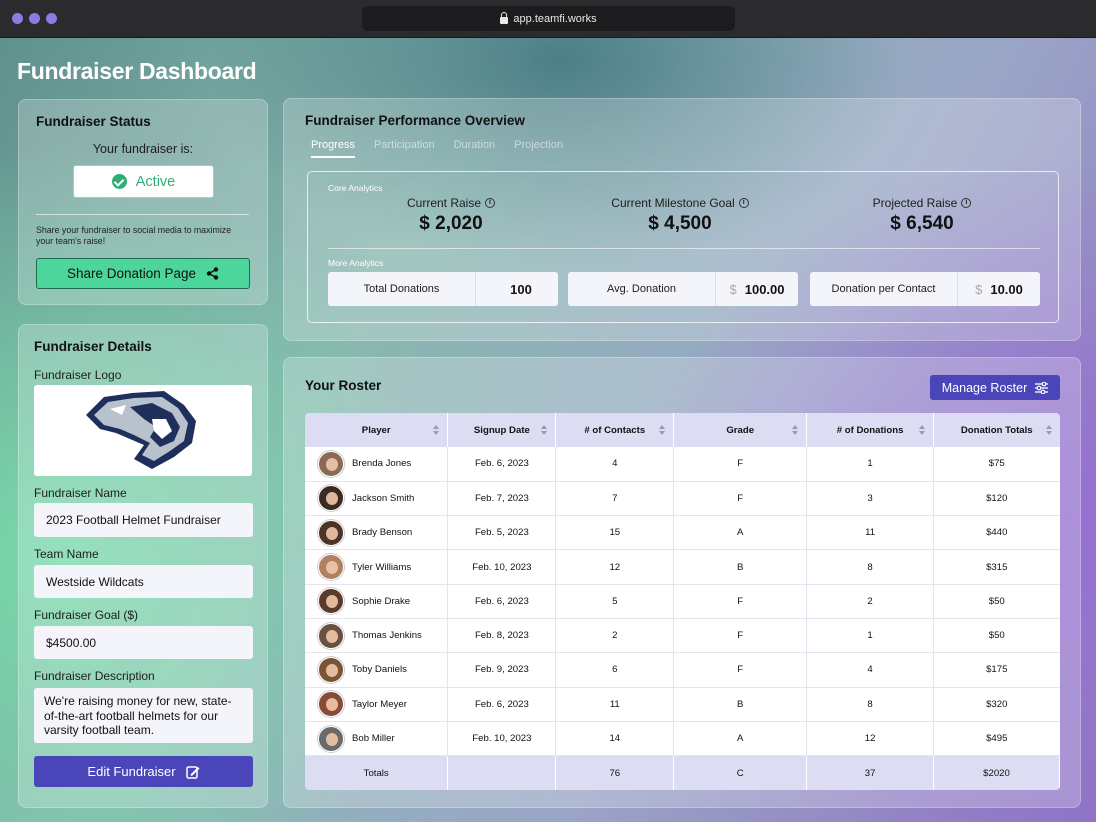 The image size is (1096, 822). Describe the element at coordinates (143, 642) in the screenshot. I see `fundraiser-goal-input: $4500.00` at that location.